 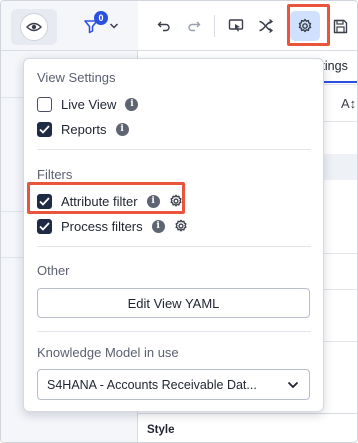 I want to click on view-settings-title: View Settings, so click(x=76, y=77).